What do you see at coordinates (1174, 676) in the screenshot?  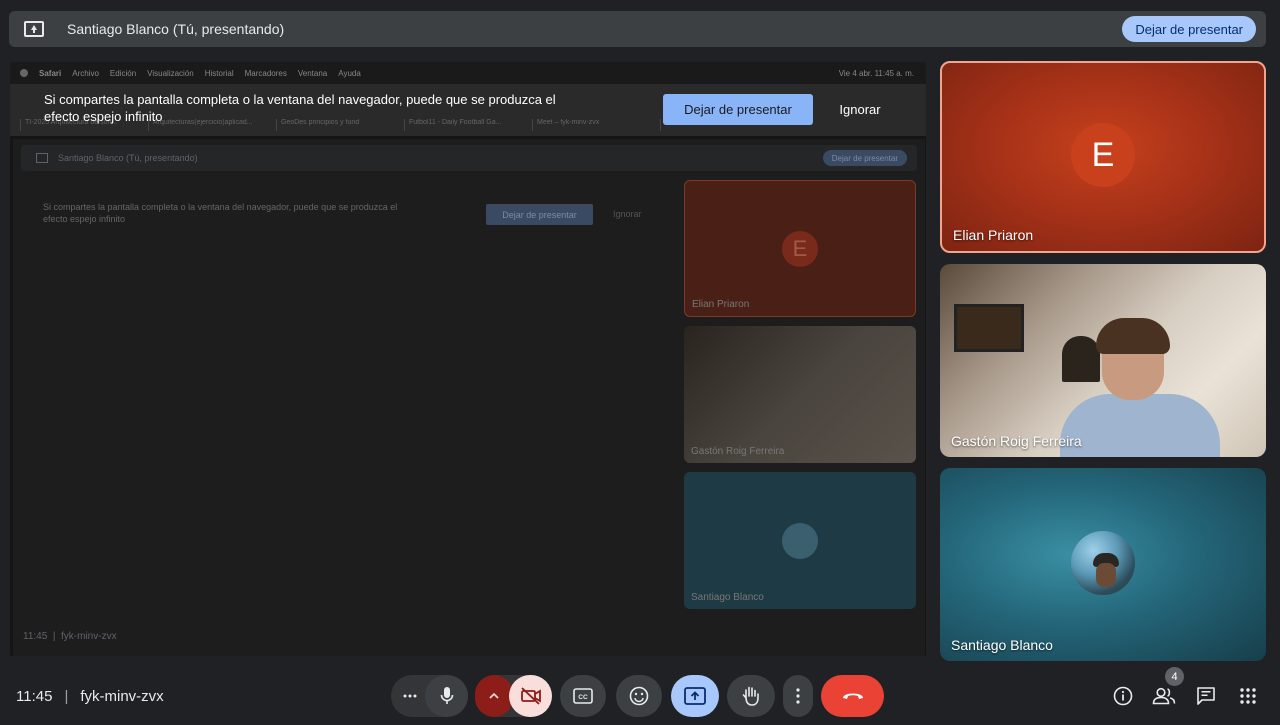 I see `participants-count-badge: 4` at bounding box center [1174, 676].